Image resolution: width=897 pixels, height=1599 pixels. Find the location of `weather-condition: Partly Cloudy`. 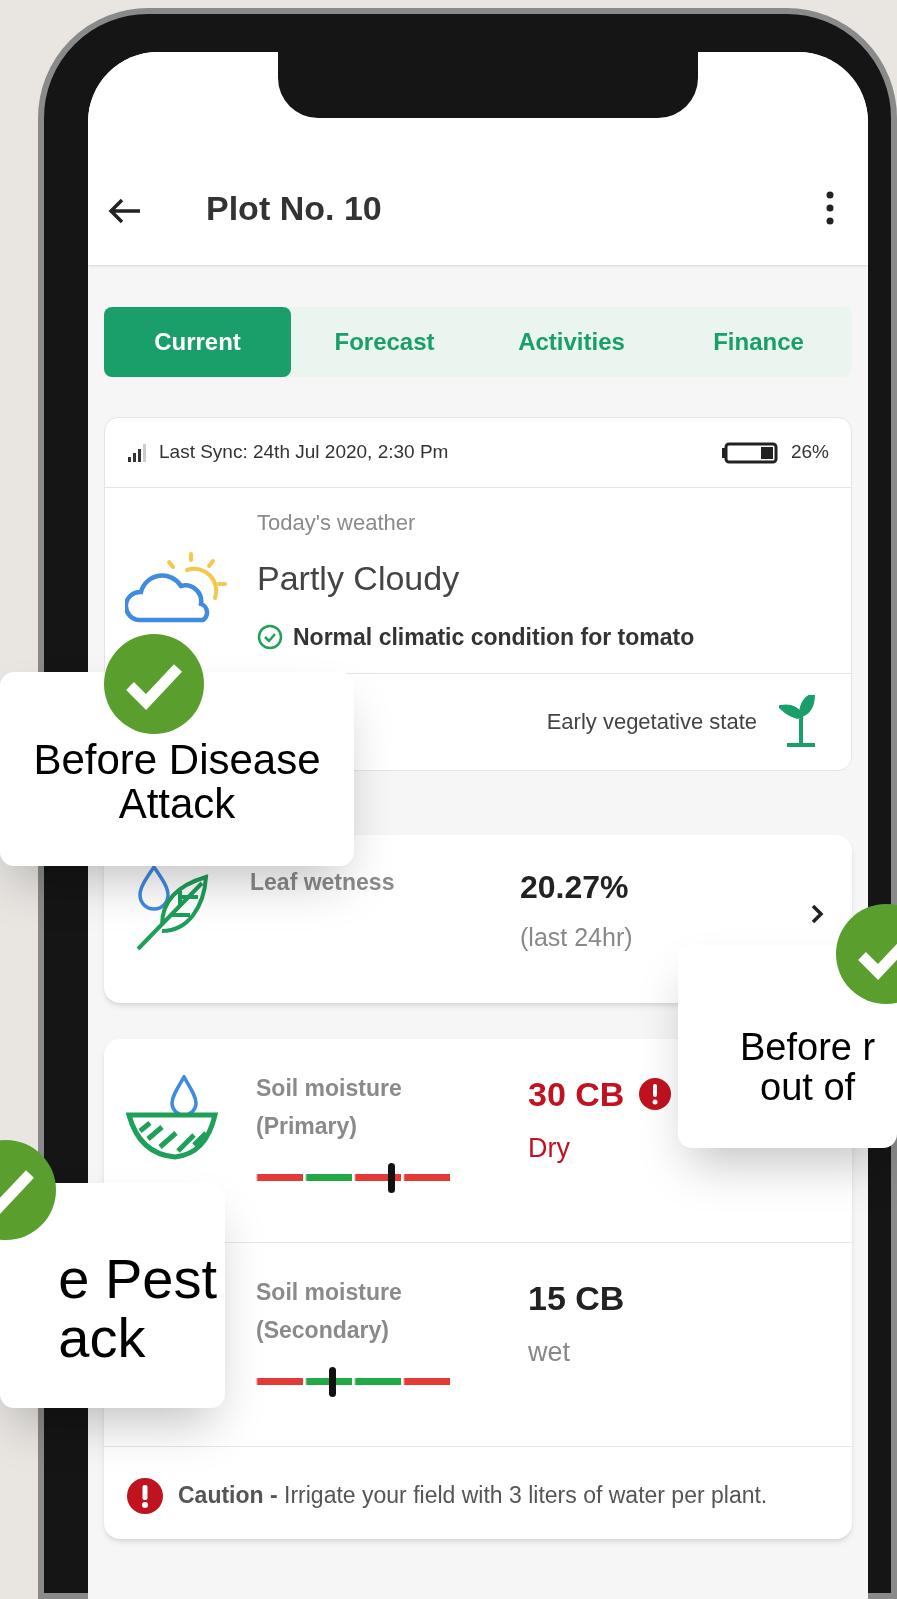

weather-condition: Partly Cloudy is located at coordinates (358, 578).